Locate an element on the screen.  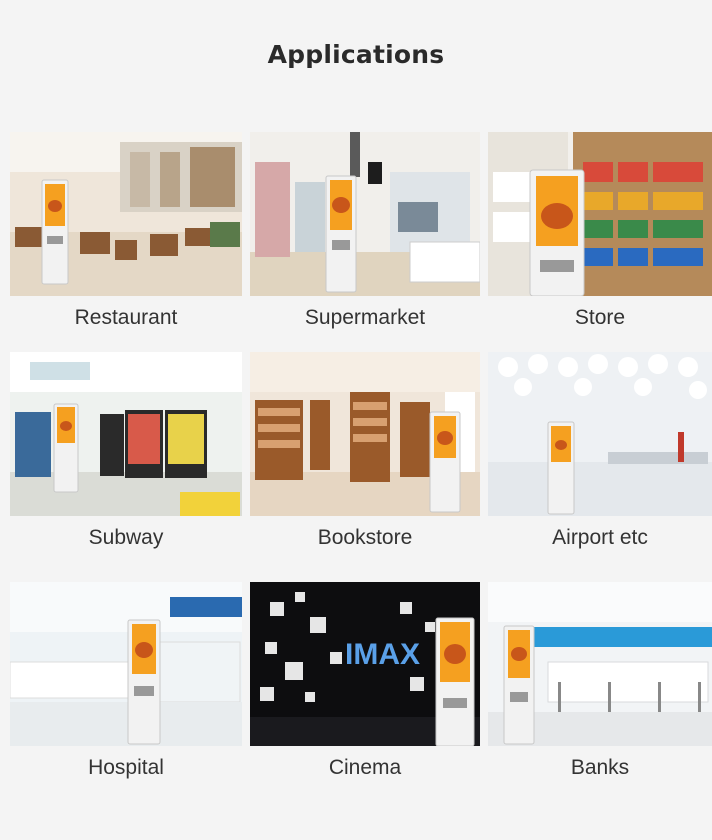
application-card-supermarket: Supermarket is located at coordinates (365, 237).